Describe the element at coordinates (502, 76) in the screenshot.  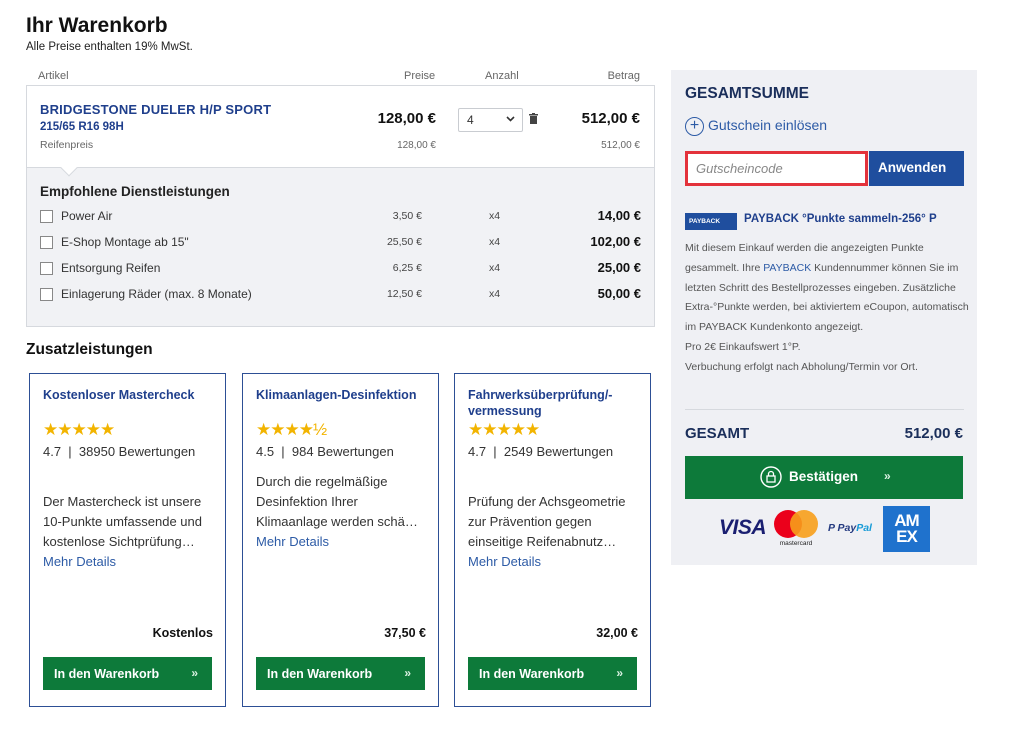
I see `col-quantity: Anzahl` at that location.